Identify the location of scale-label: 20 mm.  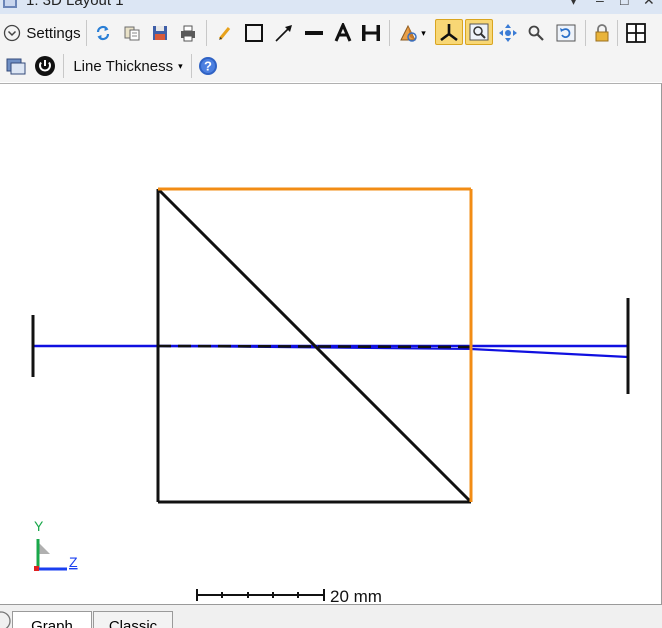
(356, 596).